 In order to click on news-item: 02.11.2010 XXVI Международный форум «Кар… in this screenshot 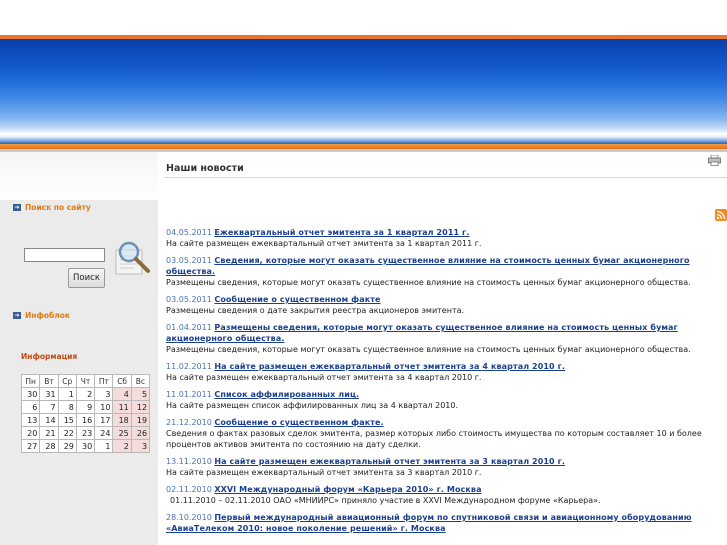, I will do `click(445, 495)`.